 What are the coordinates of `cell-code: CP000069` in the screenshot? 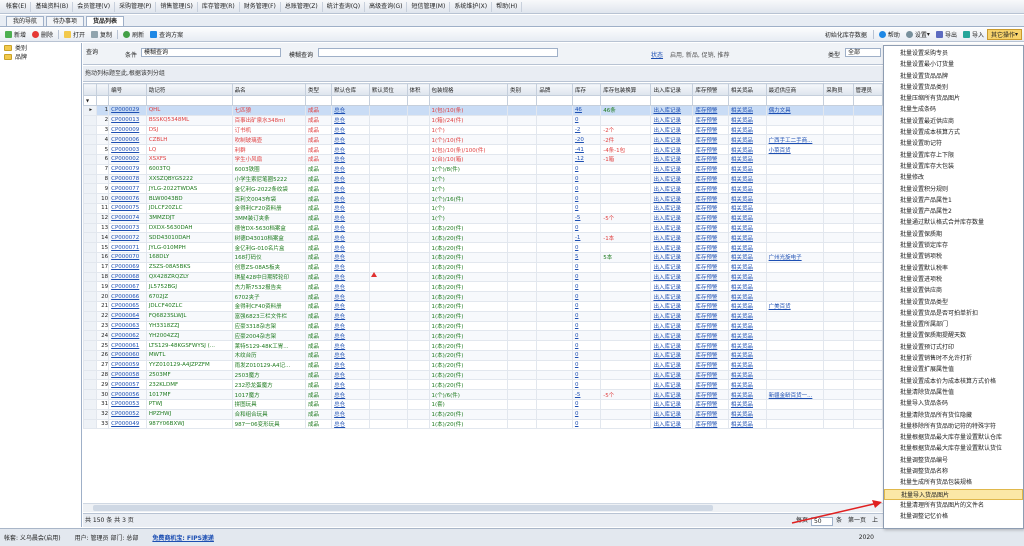 It's located at (127, 267).